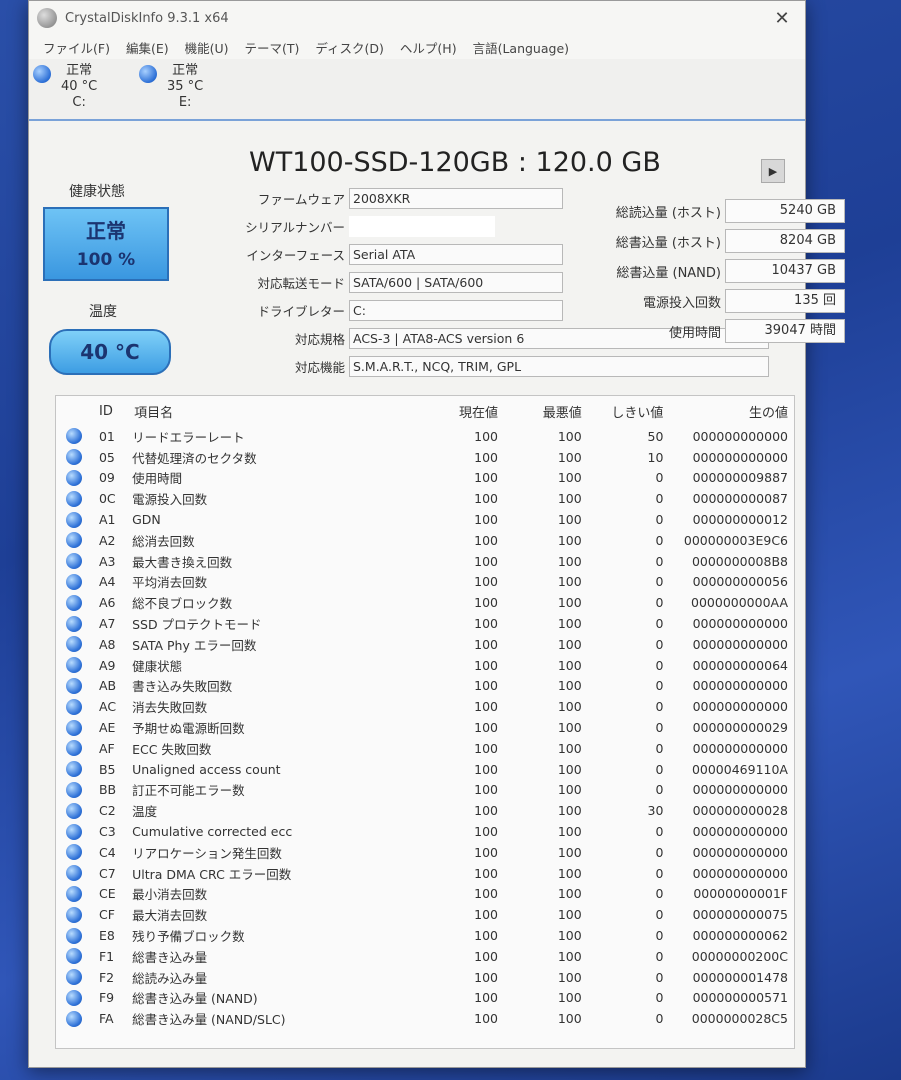 The height and width of the screenshot is (1080, 901). I want to click on menu-disk: ディスク(D), so click(349, 47).